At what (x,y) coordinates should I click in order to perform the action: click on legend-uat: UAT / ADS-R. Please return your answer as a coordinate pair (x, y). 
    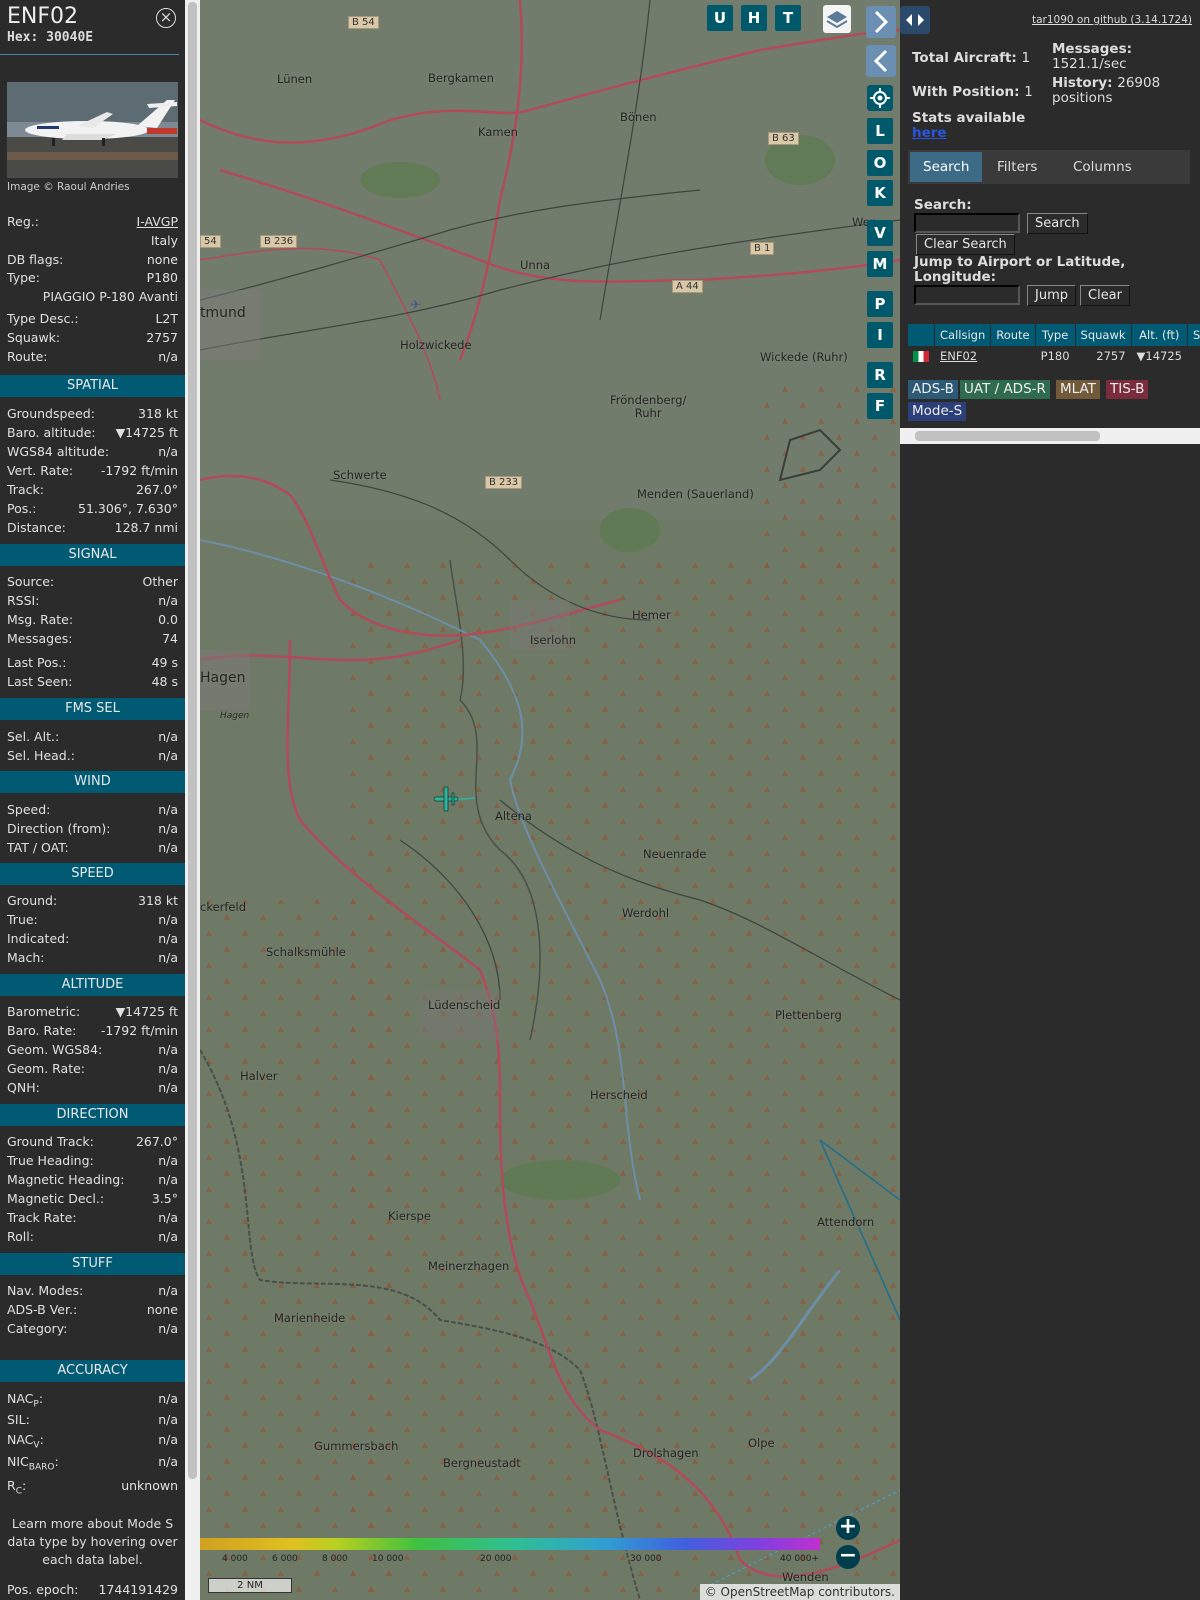
    Looking at the image, I should click on (1005, 389).